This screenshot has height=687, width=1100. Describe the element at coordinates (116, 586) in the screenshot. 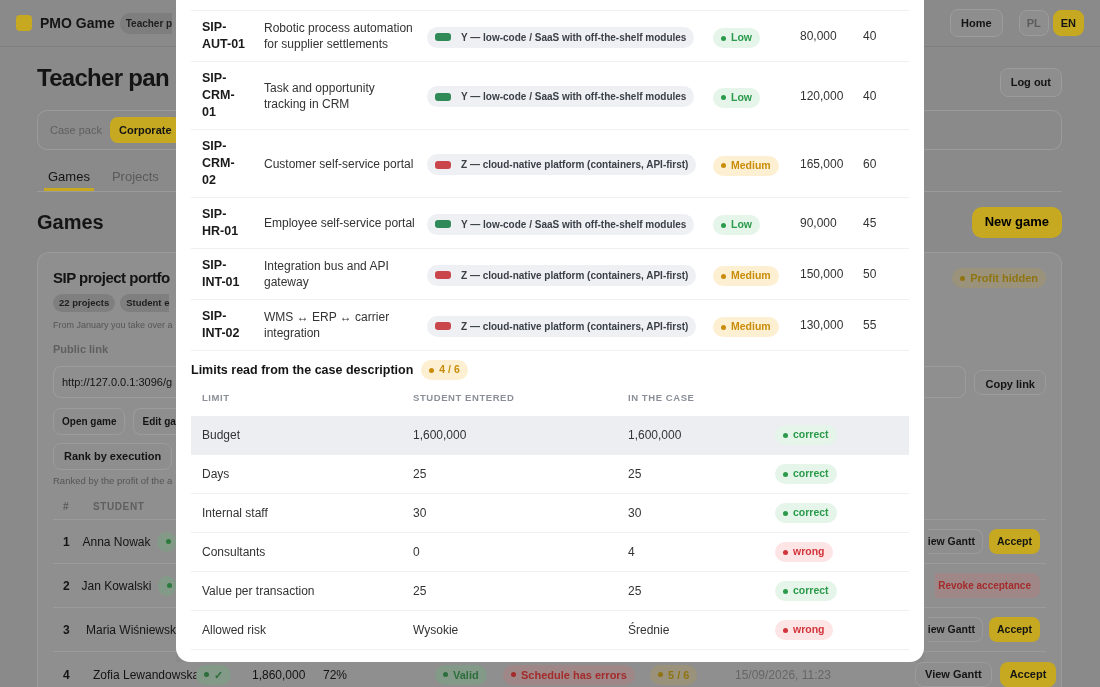

I see `student-name: Jan Kowalski` at that location.